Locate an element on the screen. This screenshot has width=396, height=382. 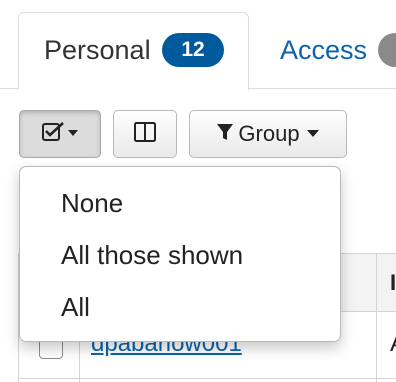
columns-toggle-button is located at coordinates (145, 134).